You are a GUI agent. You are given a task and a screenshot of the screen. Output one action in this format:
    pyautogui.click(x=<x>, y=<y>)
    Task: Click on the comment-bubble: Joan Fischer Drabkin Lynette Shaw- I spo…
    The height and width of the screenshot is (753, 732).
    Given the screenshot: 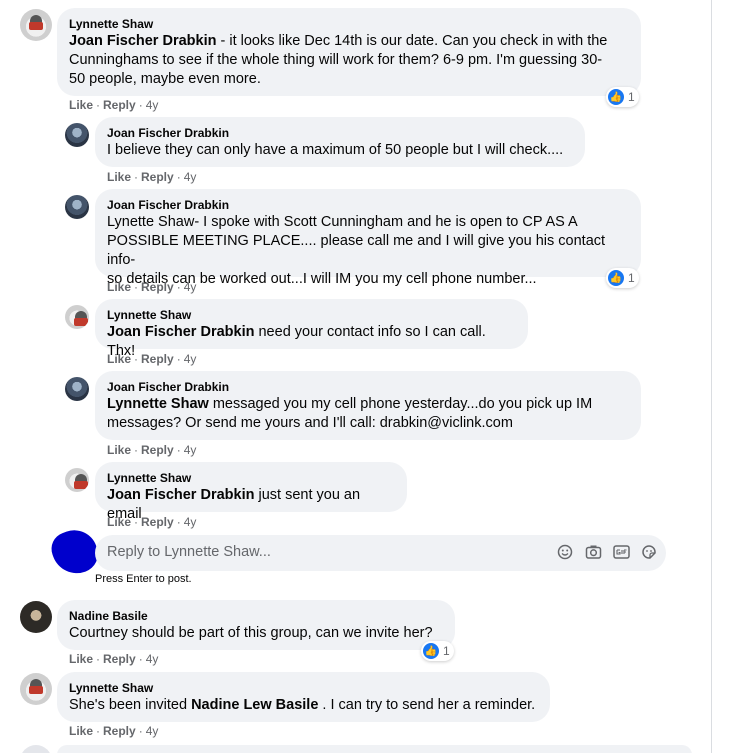 What is the action you would take?
    pyautogui.click(x=368, y=238)
    